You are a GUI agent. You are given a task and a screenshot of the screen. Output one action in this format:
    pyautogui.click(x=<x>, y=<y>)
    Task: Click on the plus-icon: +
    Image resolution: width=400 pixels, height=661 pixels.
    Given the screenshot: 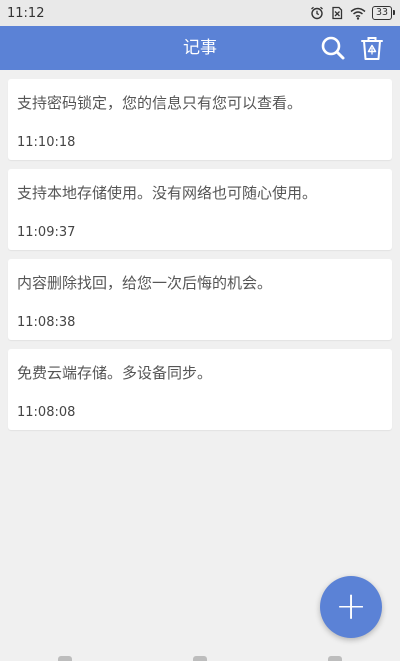 What is the action you would take?
    pyautogui.click(x=351, y=605)
    